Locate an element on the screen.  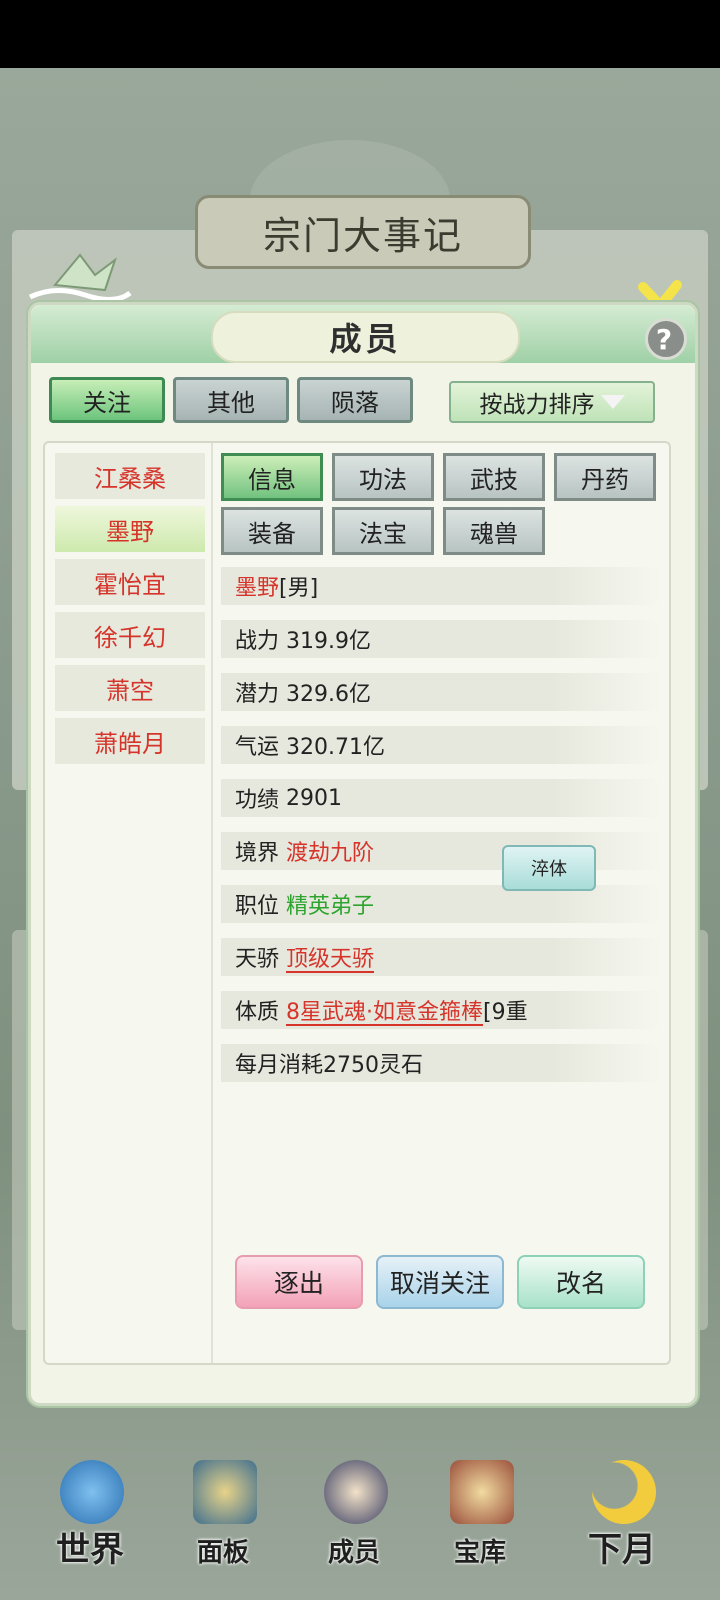
subtab-pills: 丹药 is located at coordinates (605, 477).